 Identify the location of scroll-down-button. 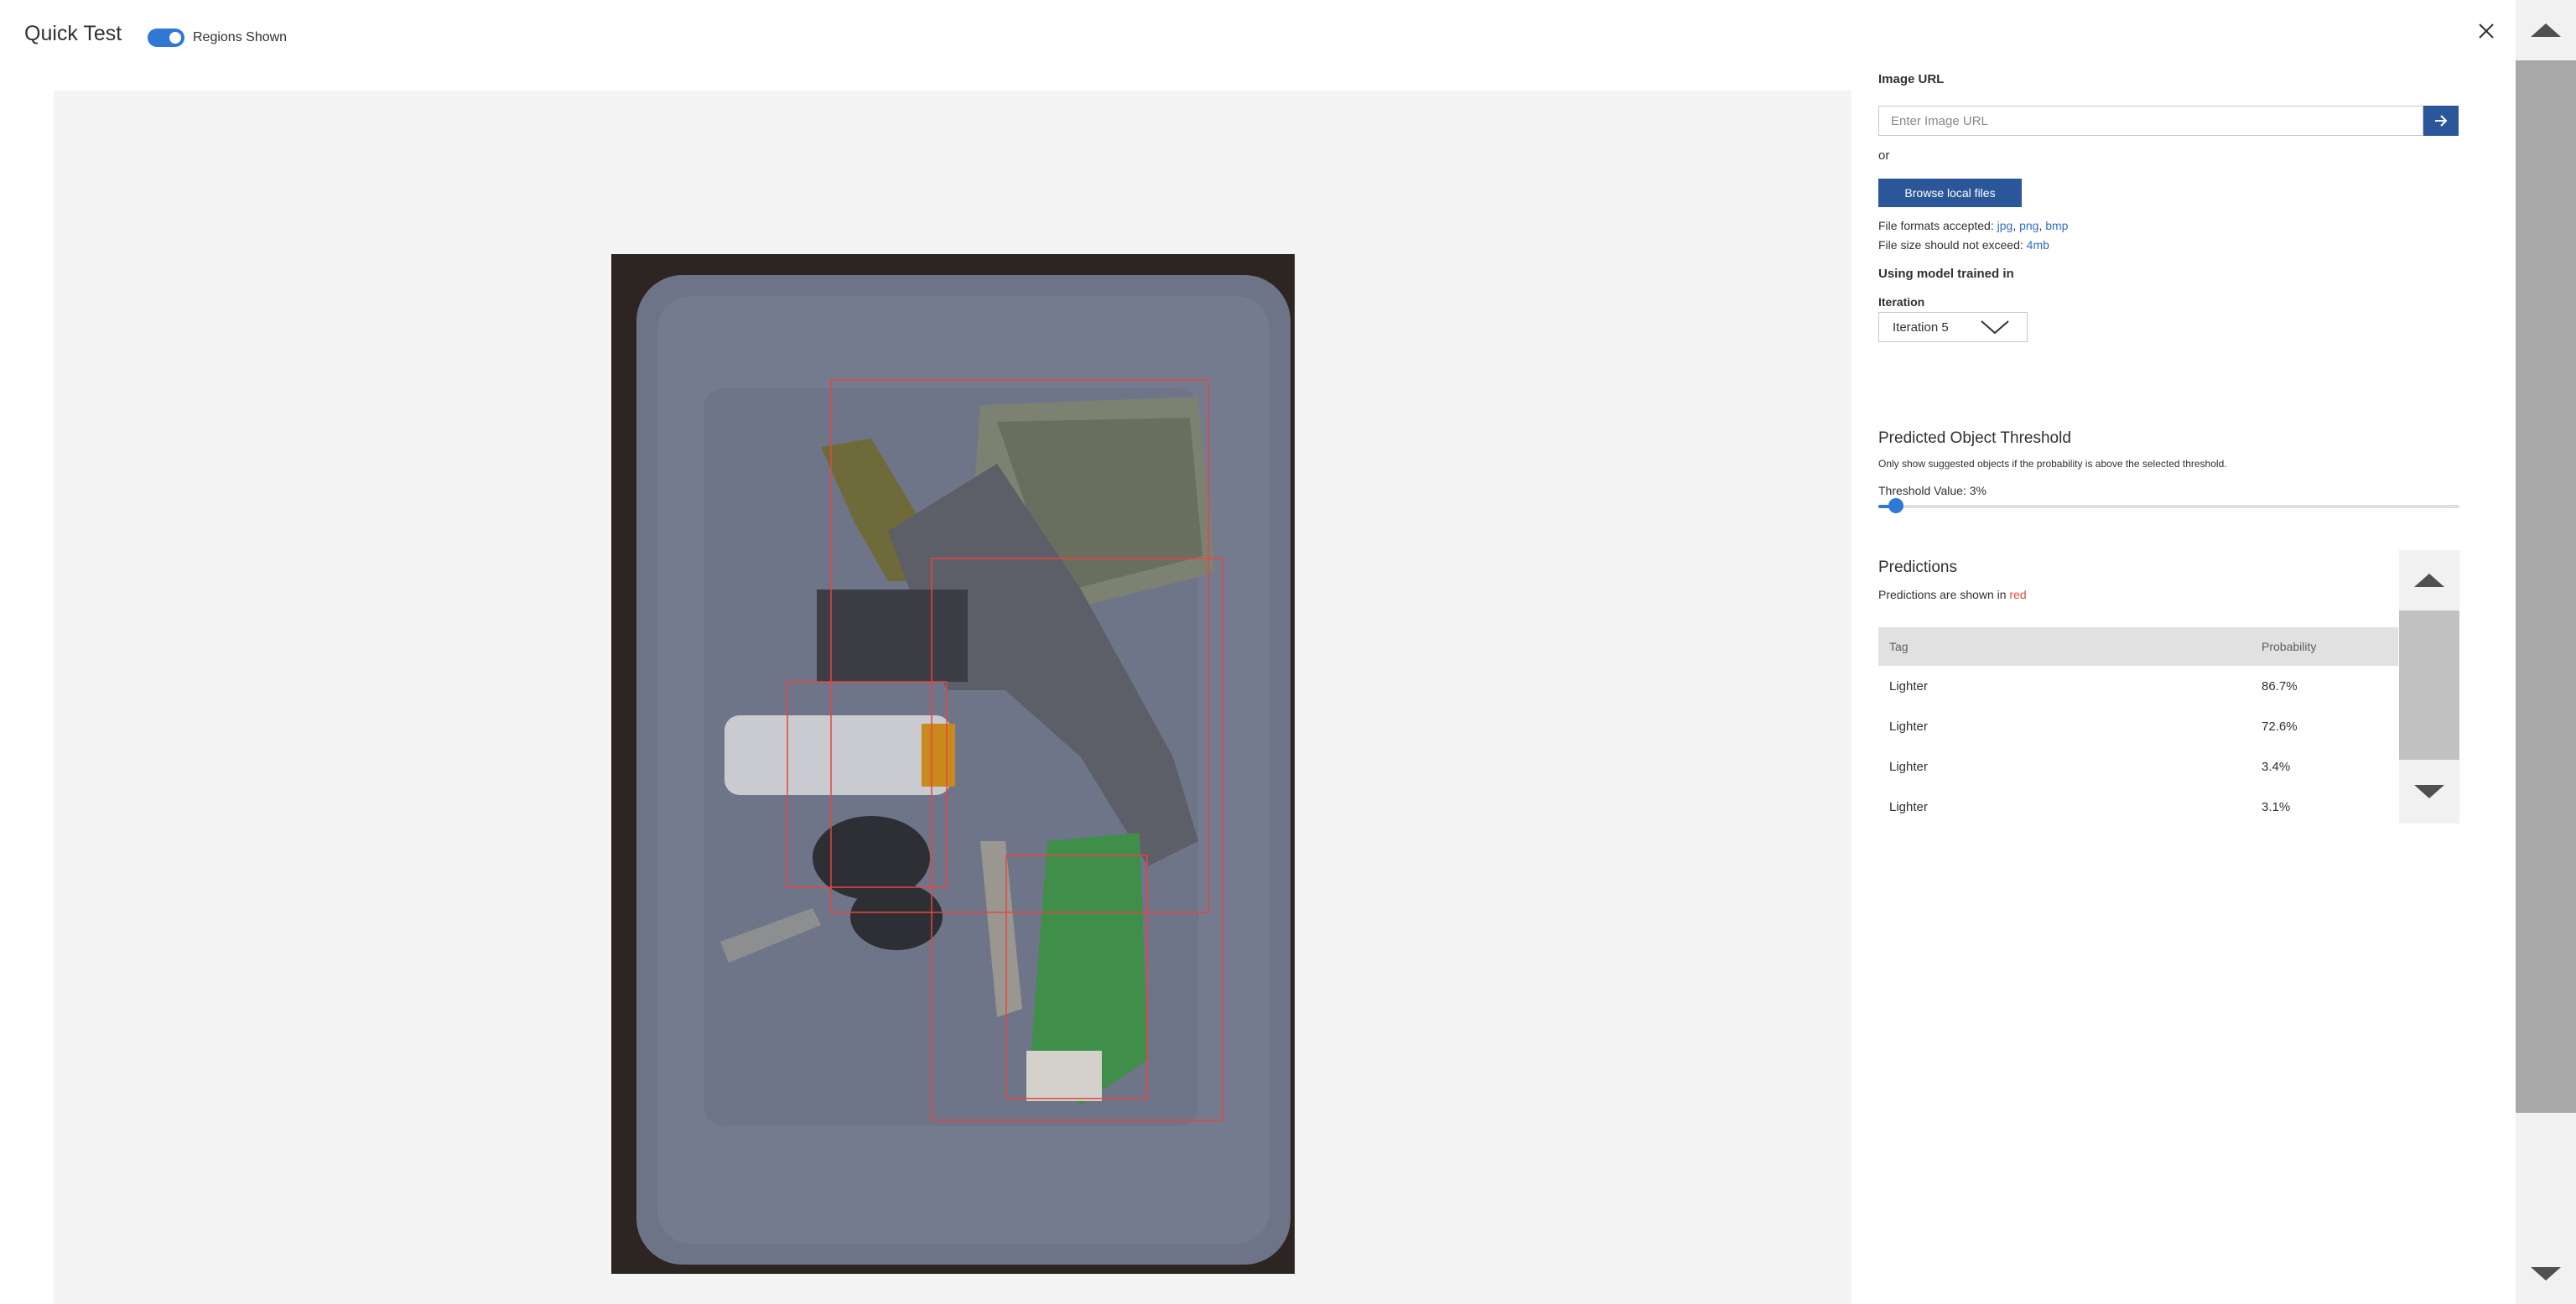
(2546, 1274).